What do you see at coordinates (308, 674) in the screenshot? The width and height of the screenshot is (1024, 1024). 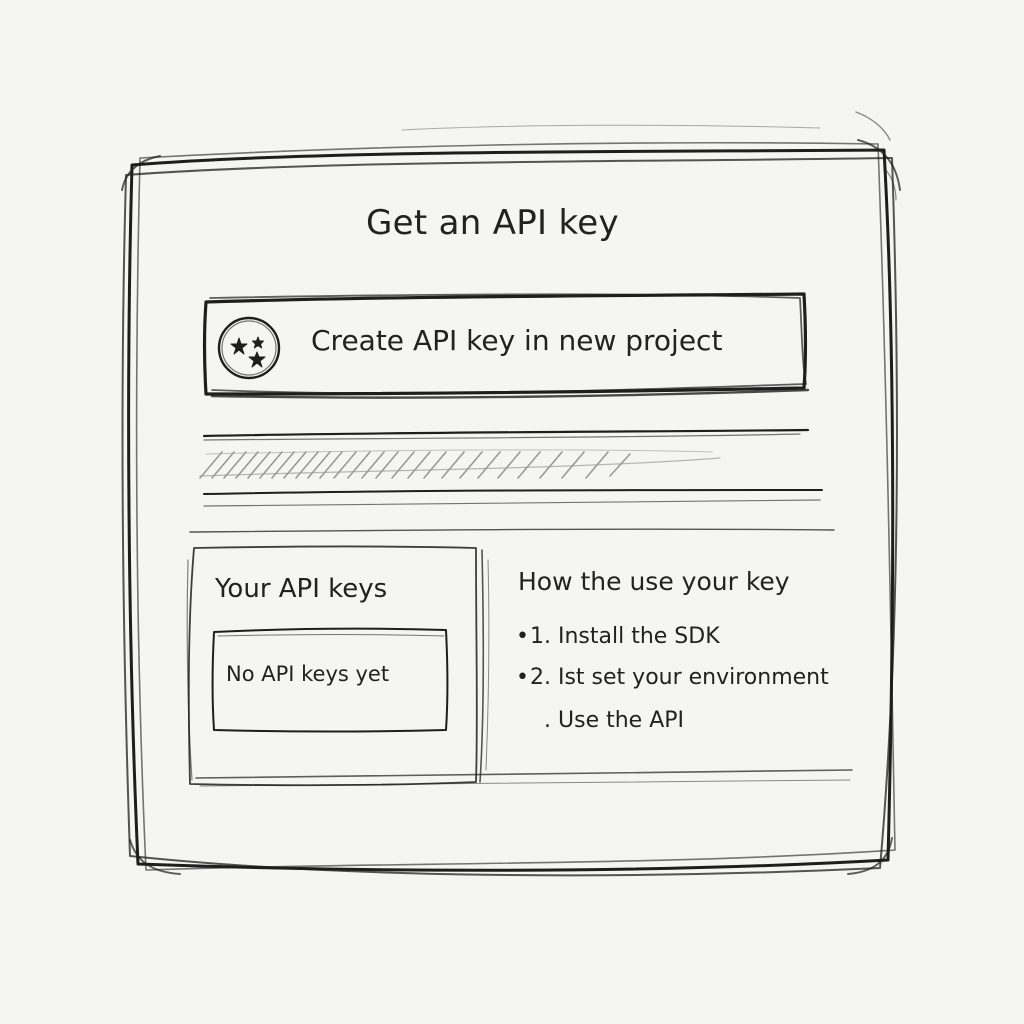 I see `empty-state-text: No API keys yet` at bounding box center [308, 674].